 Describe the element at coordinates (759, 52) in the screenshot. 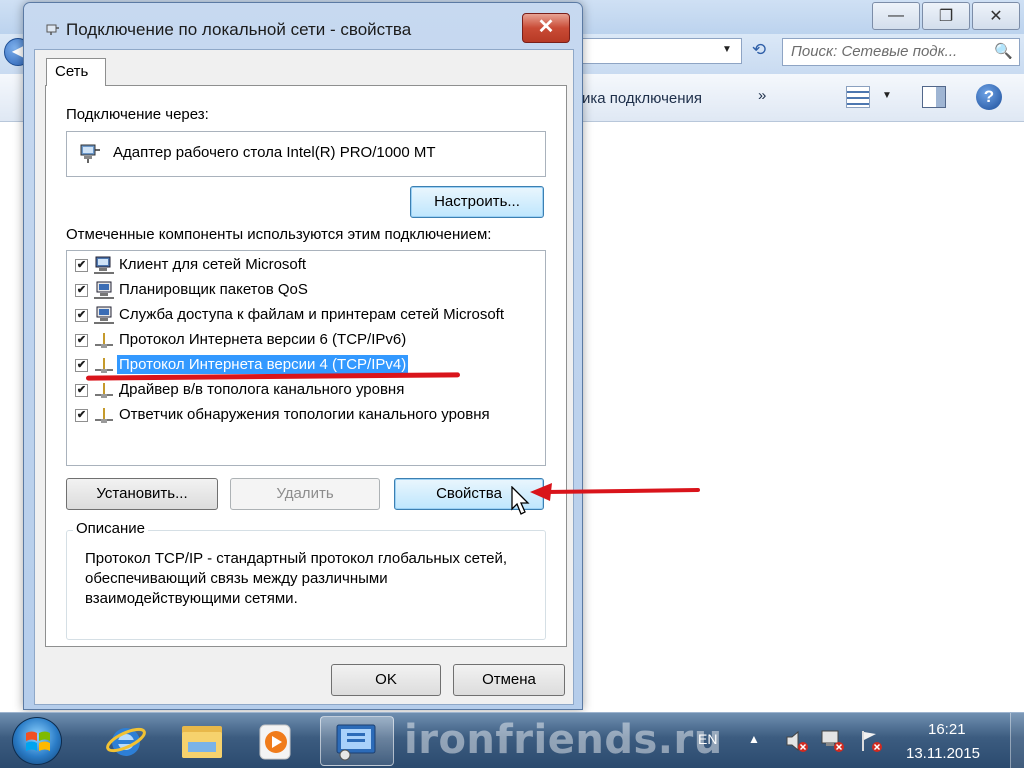

I see `refresh-icon: ⟲` at that location.